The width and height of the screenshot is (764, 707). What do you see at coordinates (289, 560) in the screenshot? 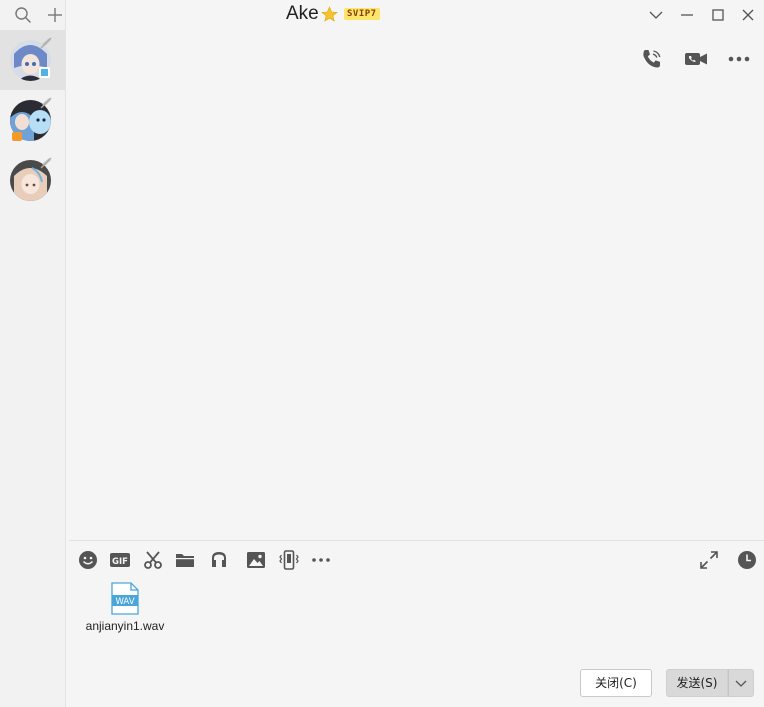
I see `shake-icon` at bounding box center [289, 560].